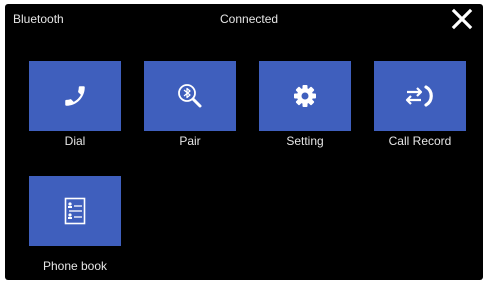 The height and width of the screenshot is (282, 489). What do you see at coordinates (75, 141) in the screenshot?
I see `dial-label: Dial` at bounding box center [75, 141].